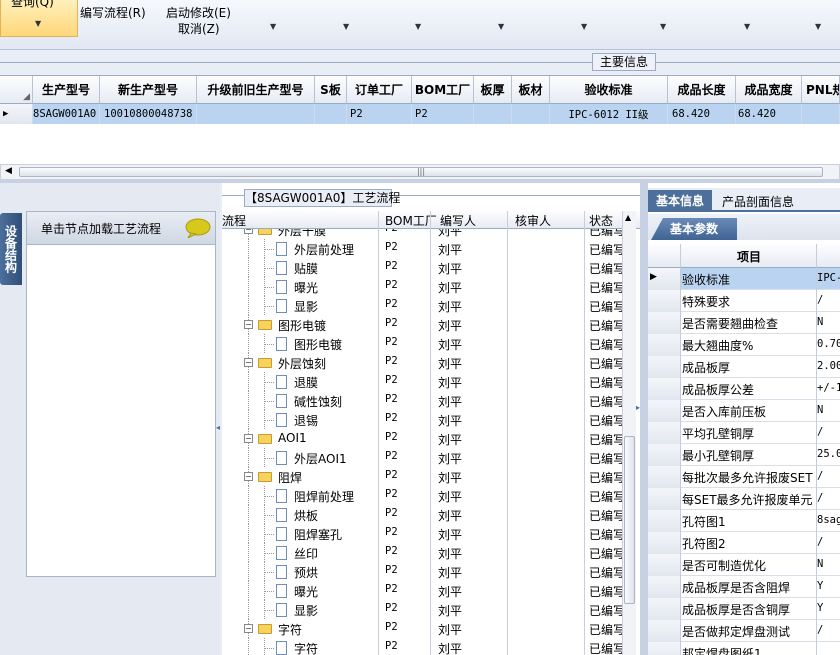  I want to click on prop-row: 成品板厚公差 +/-1, so click(742, 389).